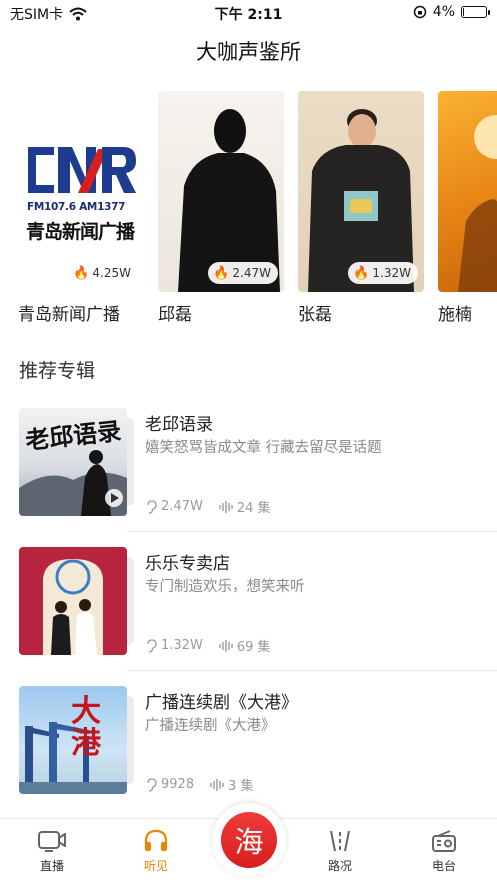 The height and width of the screenshot is (883, 497). What do you see at coordinates (73, 462) in the screenshot?
I see `album-cover: 老邱语录` at bounding box center [73, 462].